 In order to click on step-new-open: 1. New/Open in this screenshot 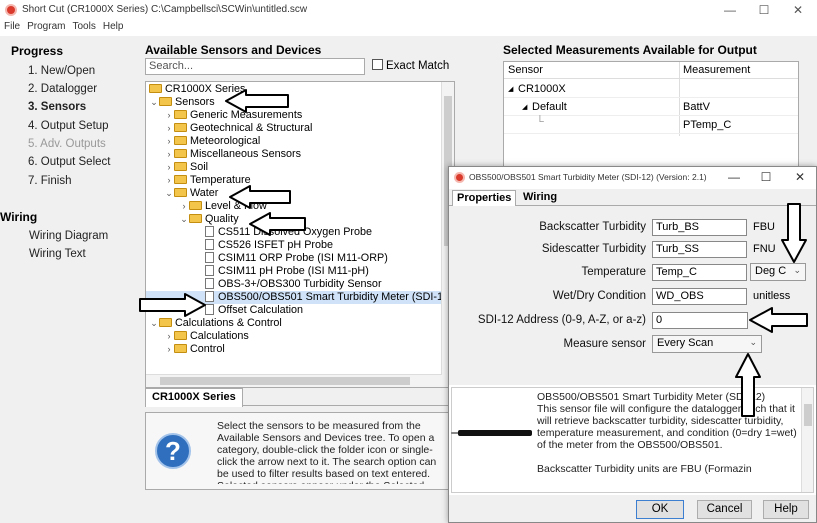, I will do `click(61, 71)`.